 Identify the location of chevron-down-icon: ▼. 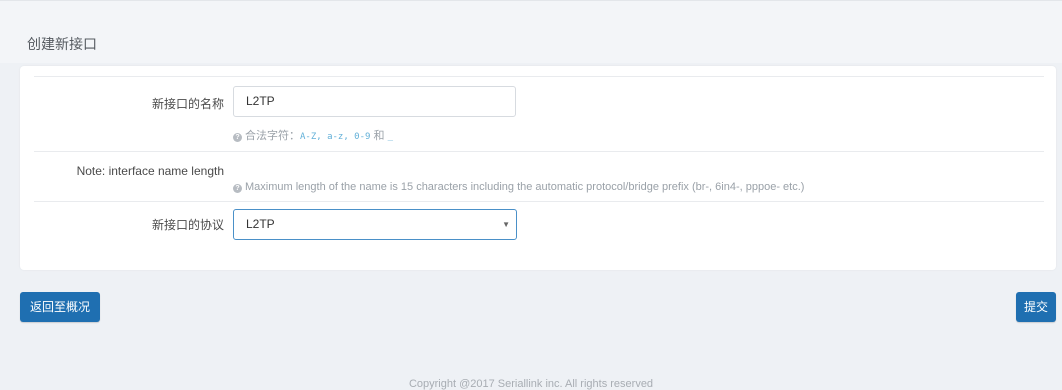
(506, 224).